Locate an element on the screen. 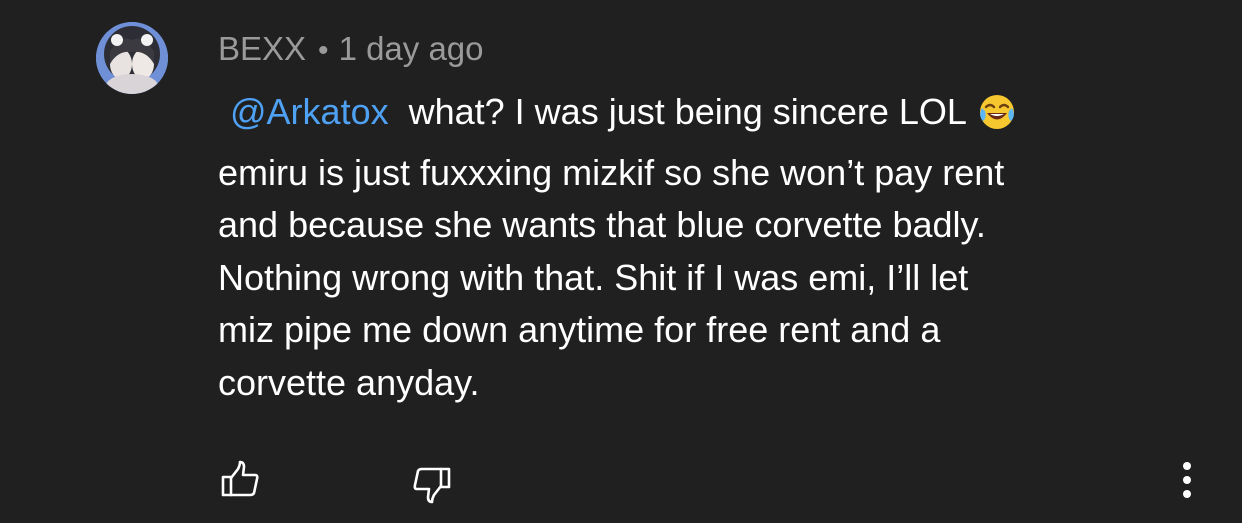 The height and width of the screenshot is (523, 1242). face-with-tears-of-joy-icon is located at coordinates (997, 119).